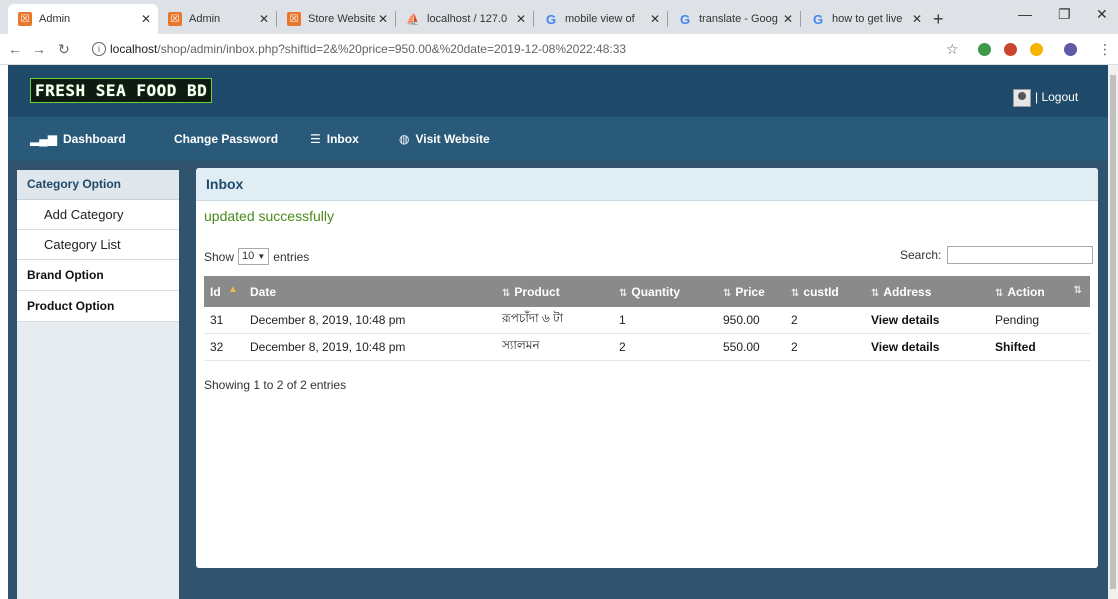 The height and width of the screenshot is (599, 1118). I want to click on close-window-icon: ✕, so click(1102, 14).